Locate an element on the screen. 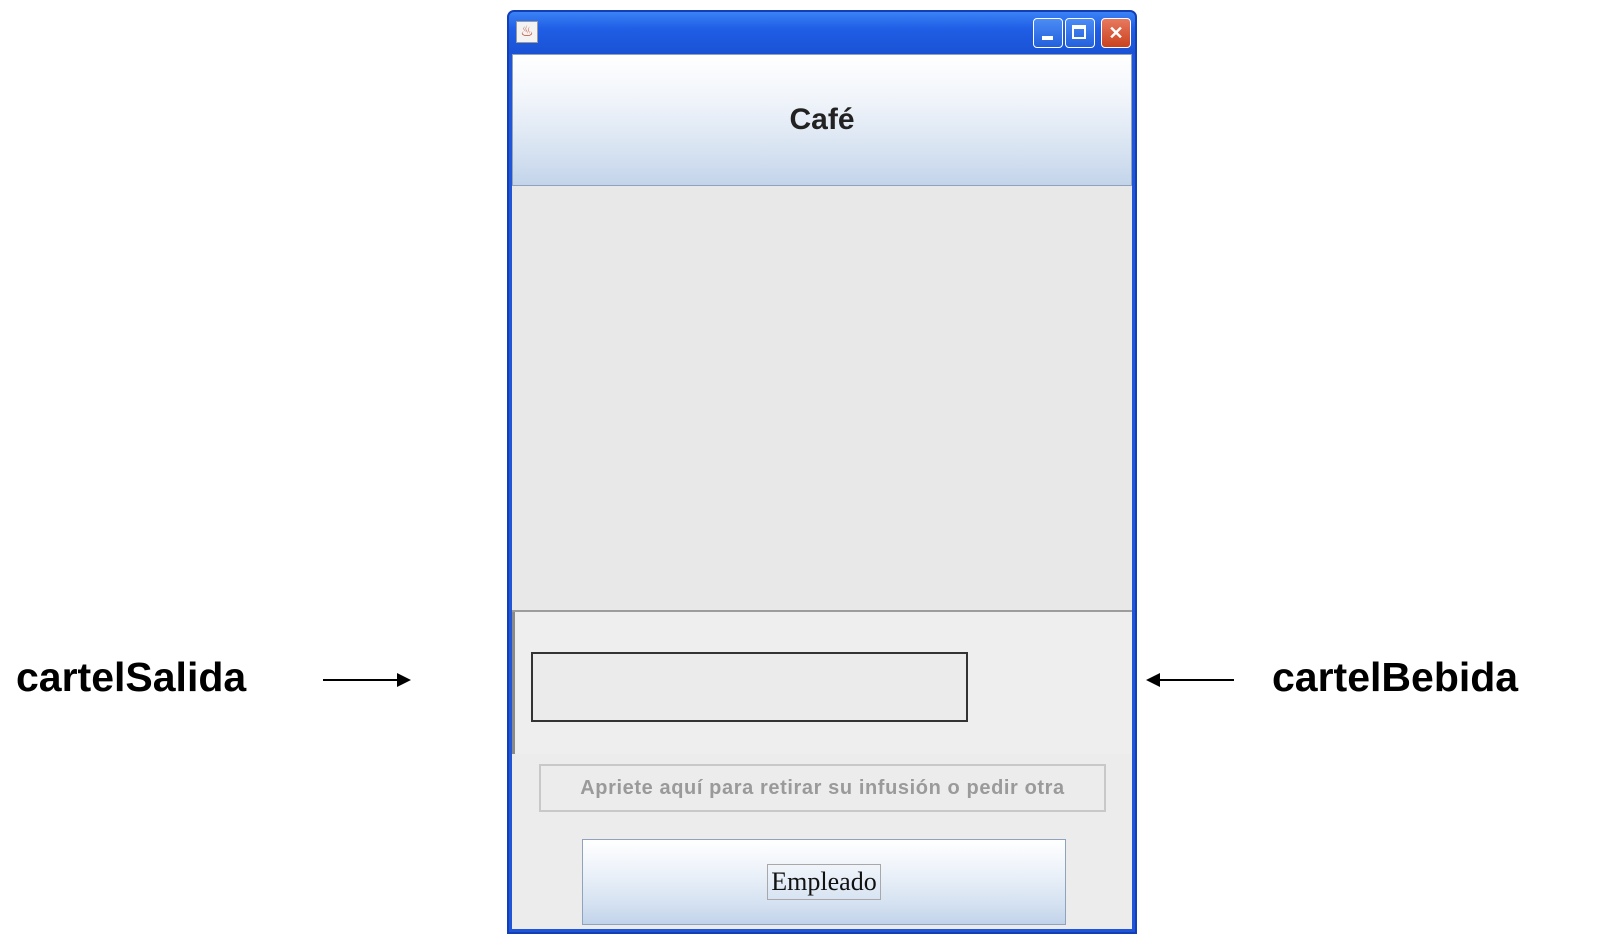  close-button: ✕ is located at coordinates (1116, 33).